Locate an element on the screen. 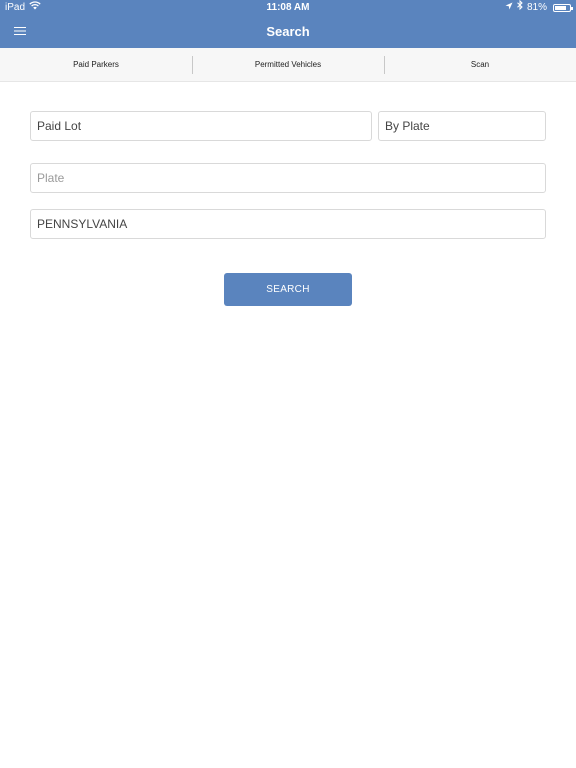 Image resolution: width=576 pixels, height=768 pixels. status-bar: iPad 11:08 AM 81% is located at coordinates (288, 8).